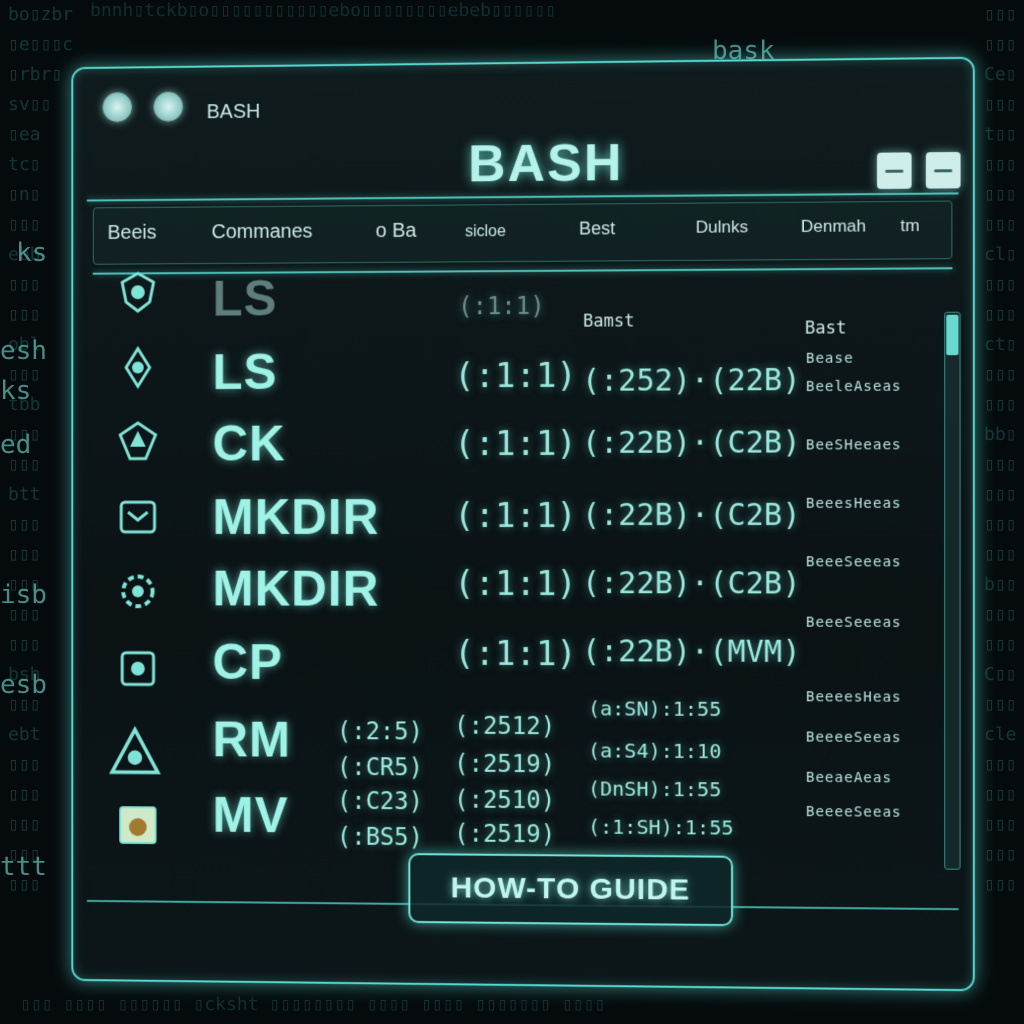  Describe the element at coordinates (826, 328) in the screenshot. I see `column-header-desc: Bast` at that location.